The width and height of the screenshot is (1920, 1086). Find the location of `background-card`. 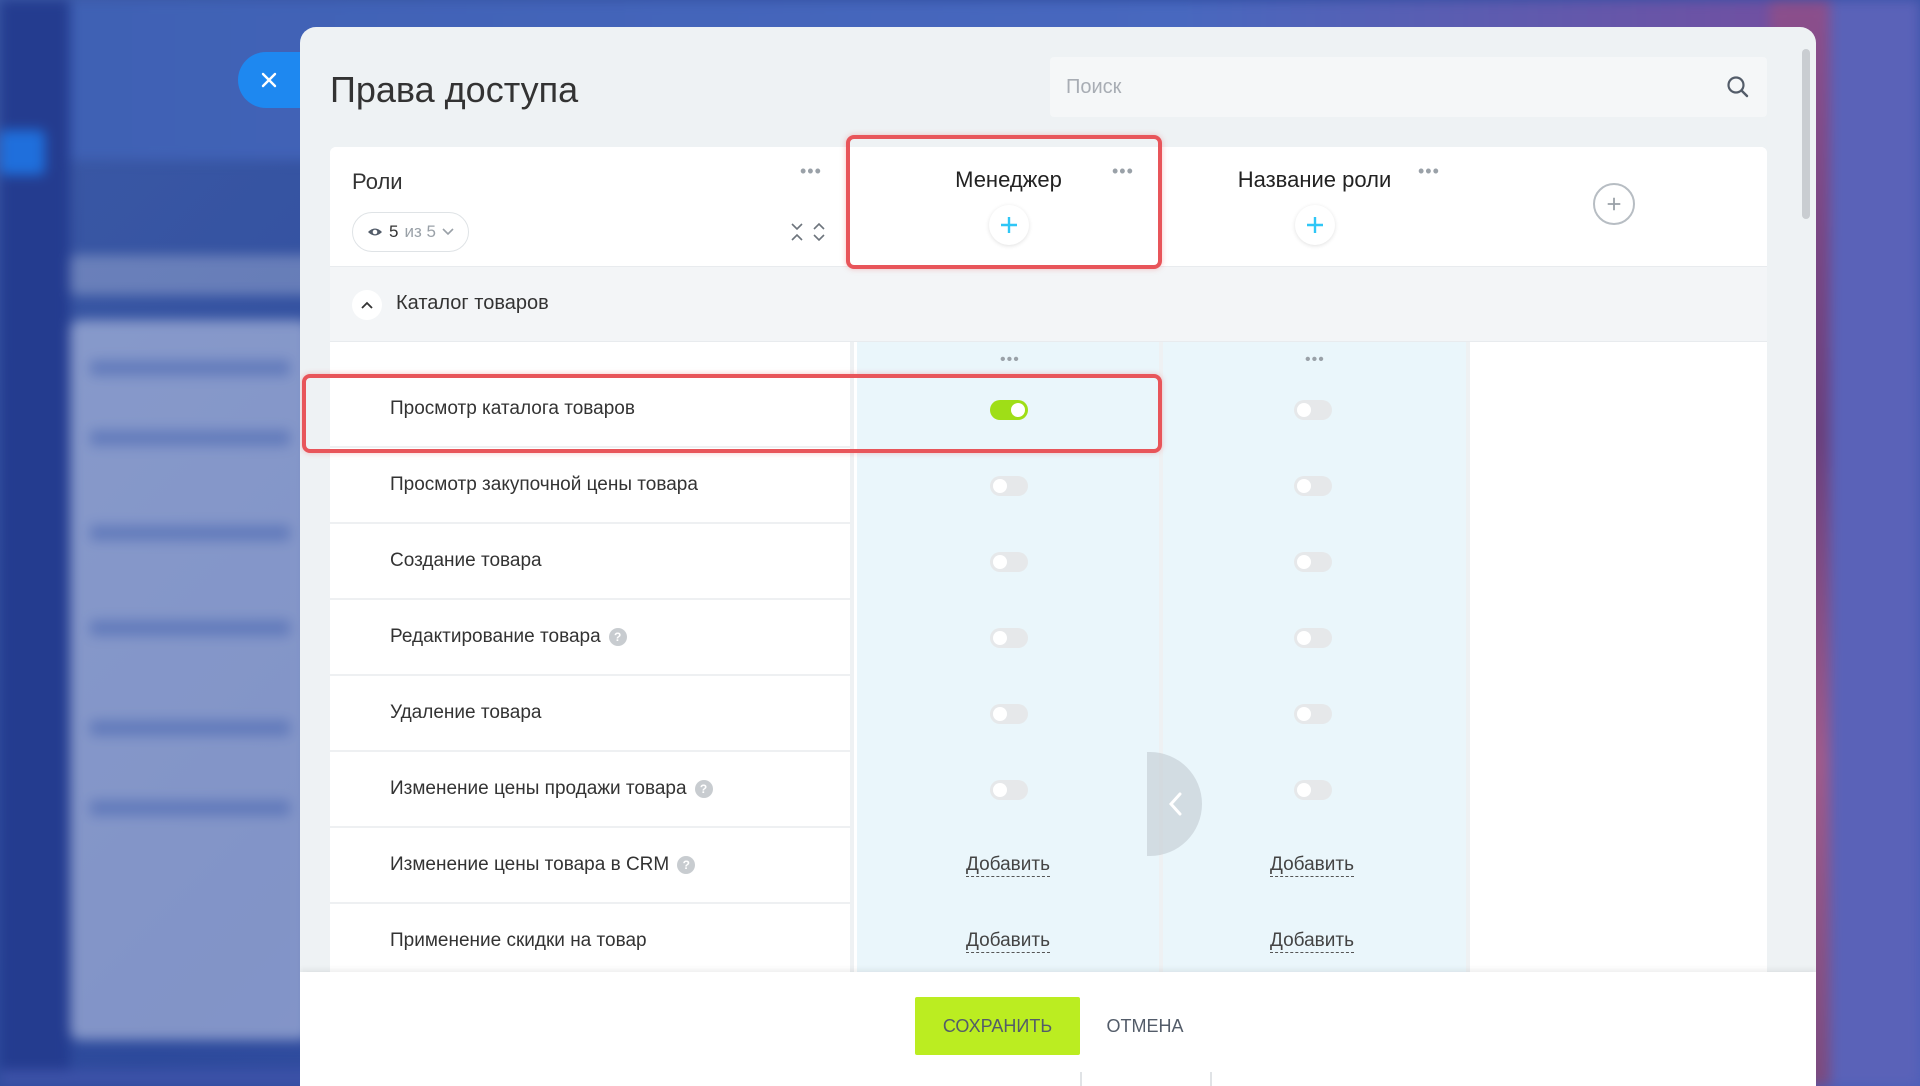

background-card is located at coordinates (190, 680).